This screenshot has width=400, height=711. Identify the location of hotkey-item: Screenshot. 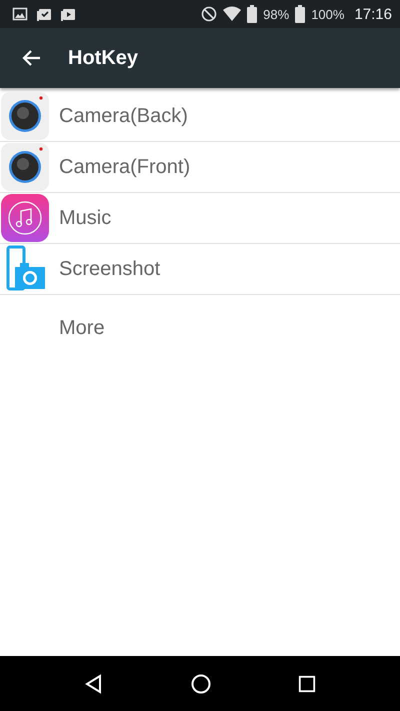
(200, 269).